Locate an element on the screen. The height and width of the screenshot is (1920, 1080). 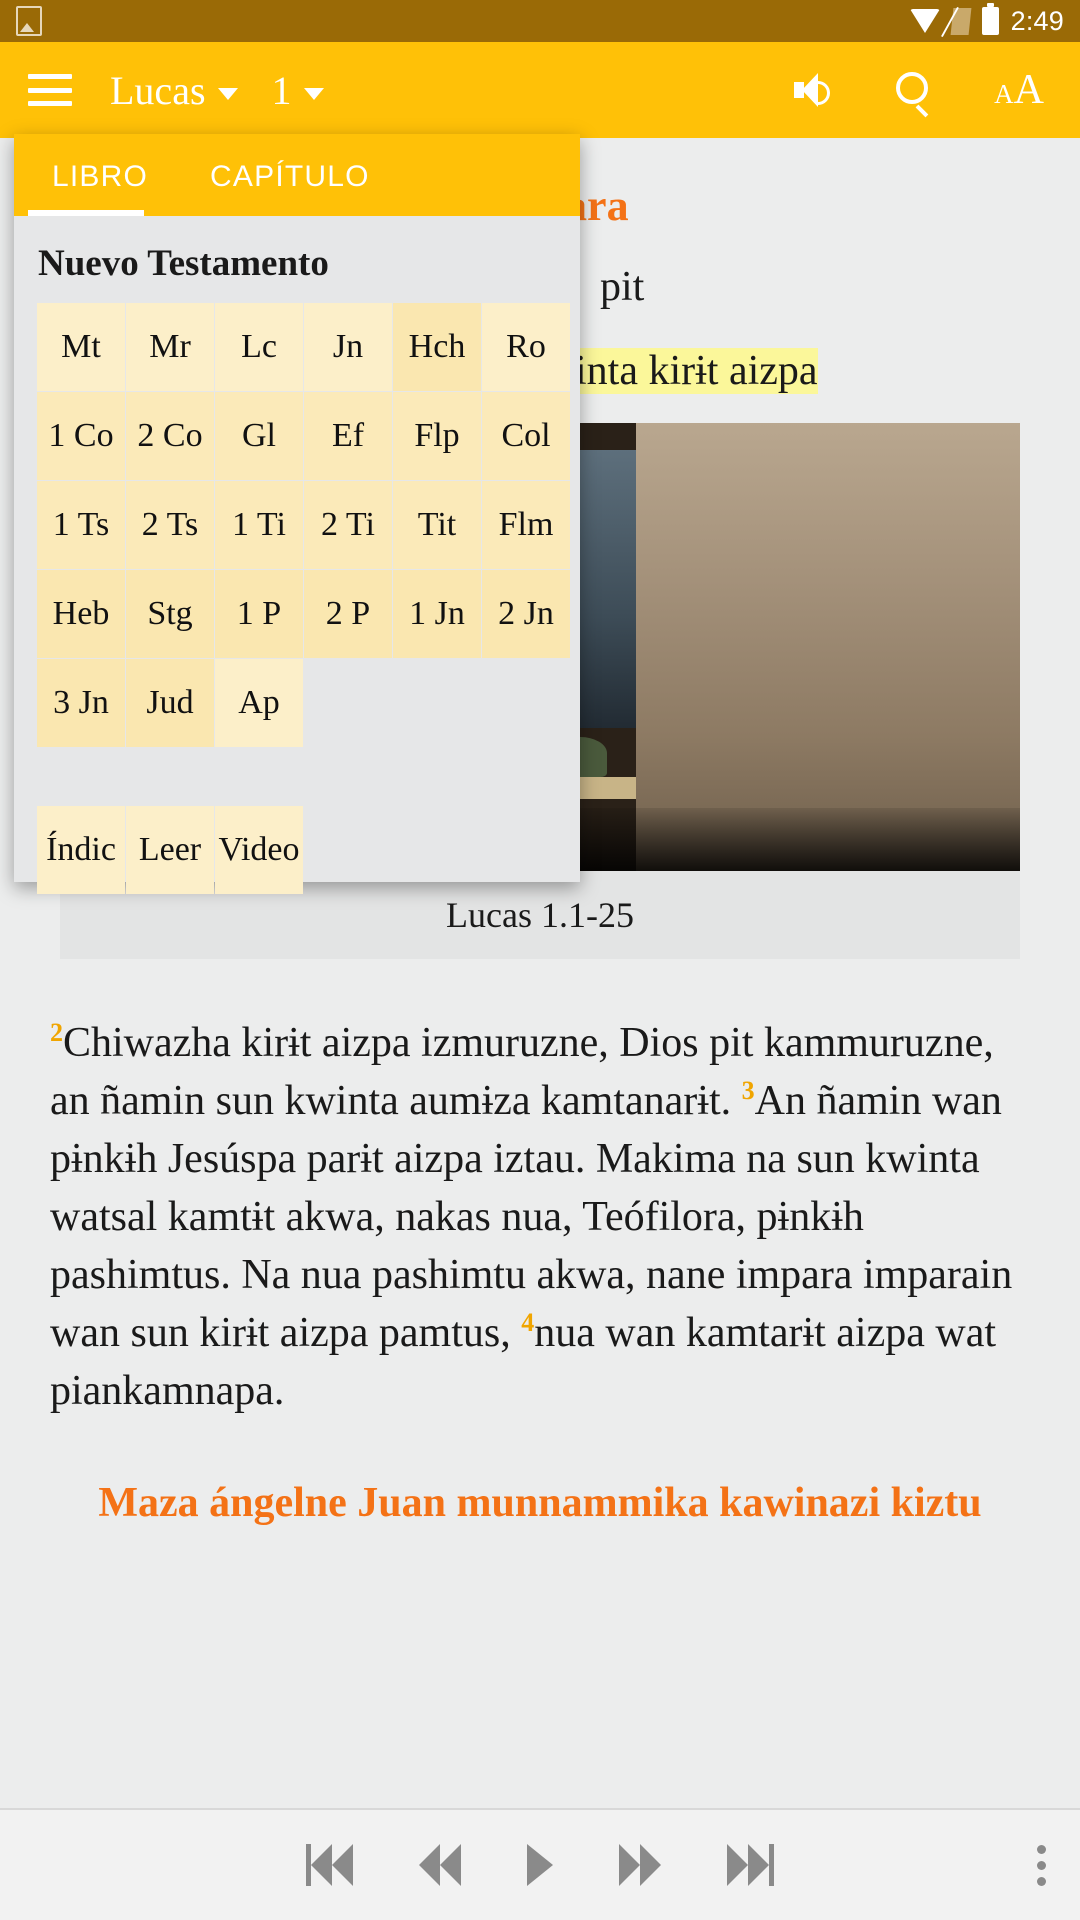
panel-actions: Índic Leer Video is located at coordinates (308, 850).